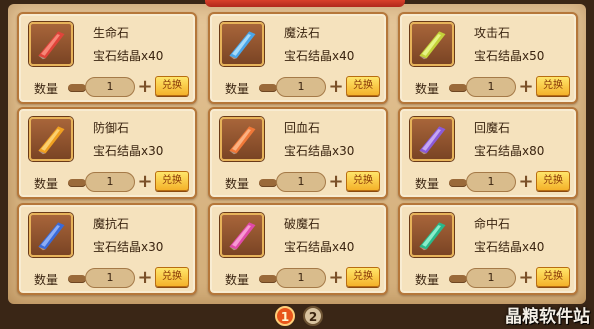 This screenshot has height=329, width=594. I want to click on item-name: 魔法石, so click(302, 33).